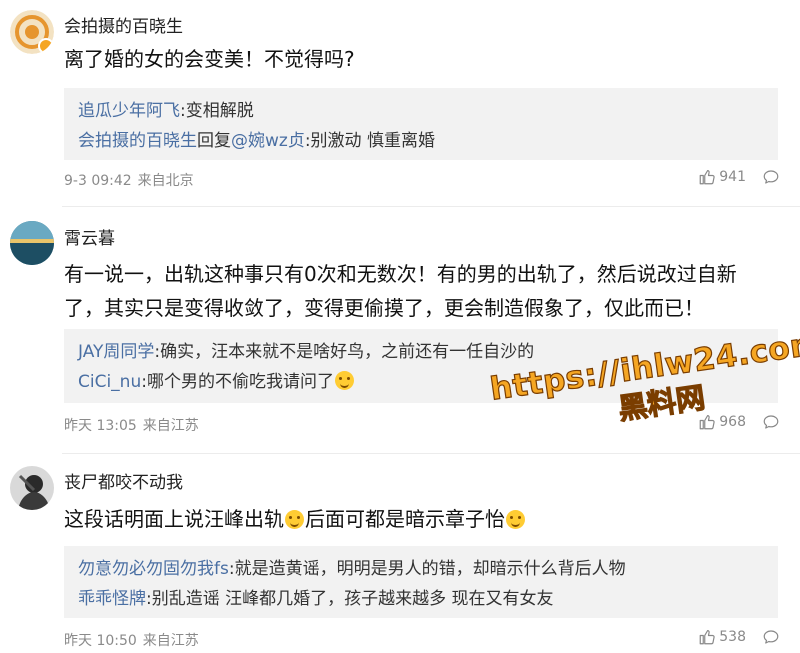 This screenshot has height=653, width=800. Describe the element at coordinates (109, 382) in the screenshot. I see `reply-username: CiCi_nu` at that location.